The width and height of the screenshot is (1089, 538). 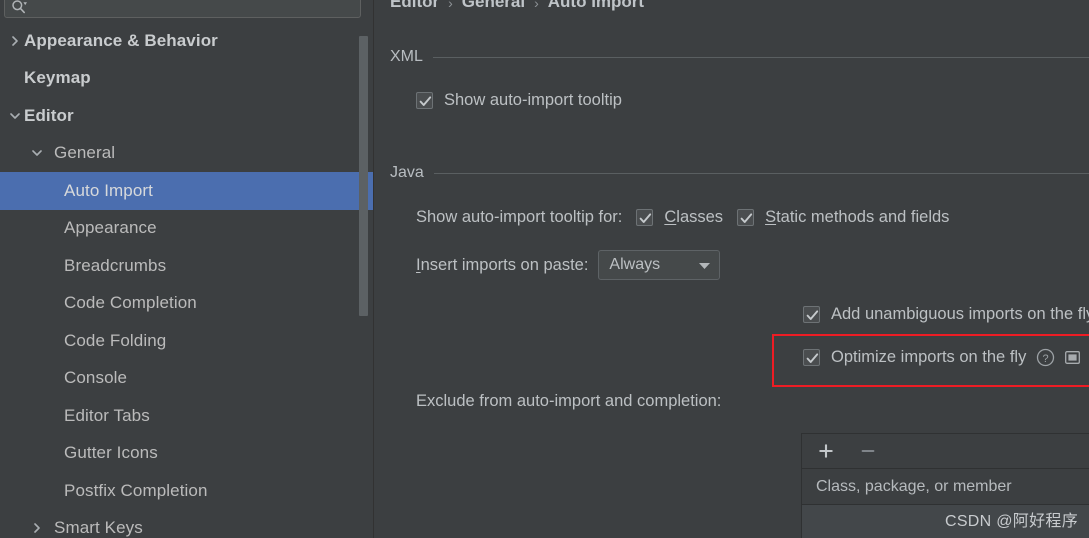 What do you see at coordinates (108, 190) in the screenshot?
I see `sidebar-item-label: Auto Import` at bounding box center [108, 190].